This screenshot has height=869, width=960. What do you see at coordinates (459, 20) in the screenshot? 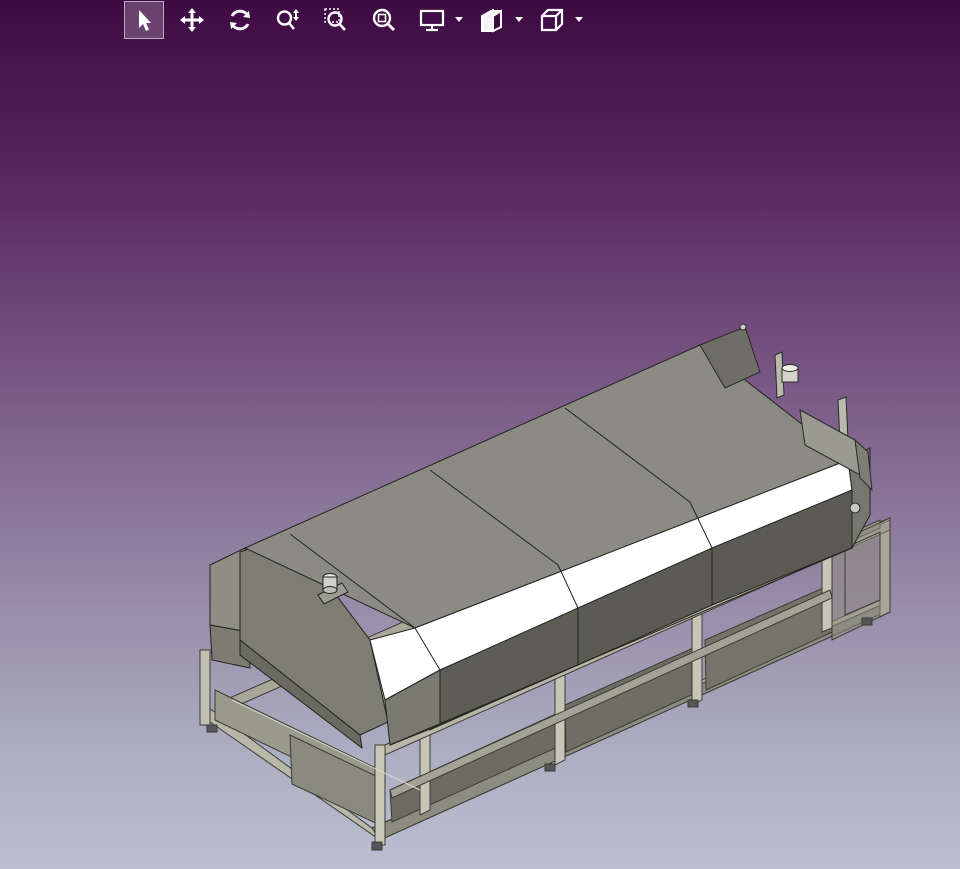
I see `display-mode-dropdown-icon` at bounding box center [459, 20].